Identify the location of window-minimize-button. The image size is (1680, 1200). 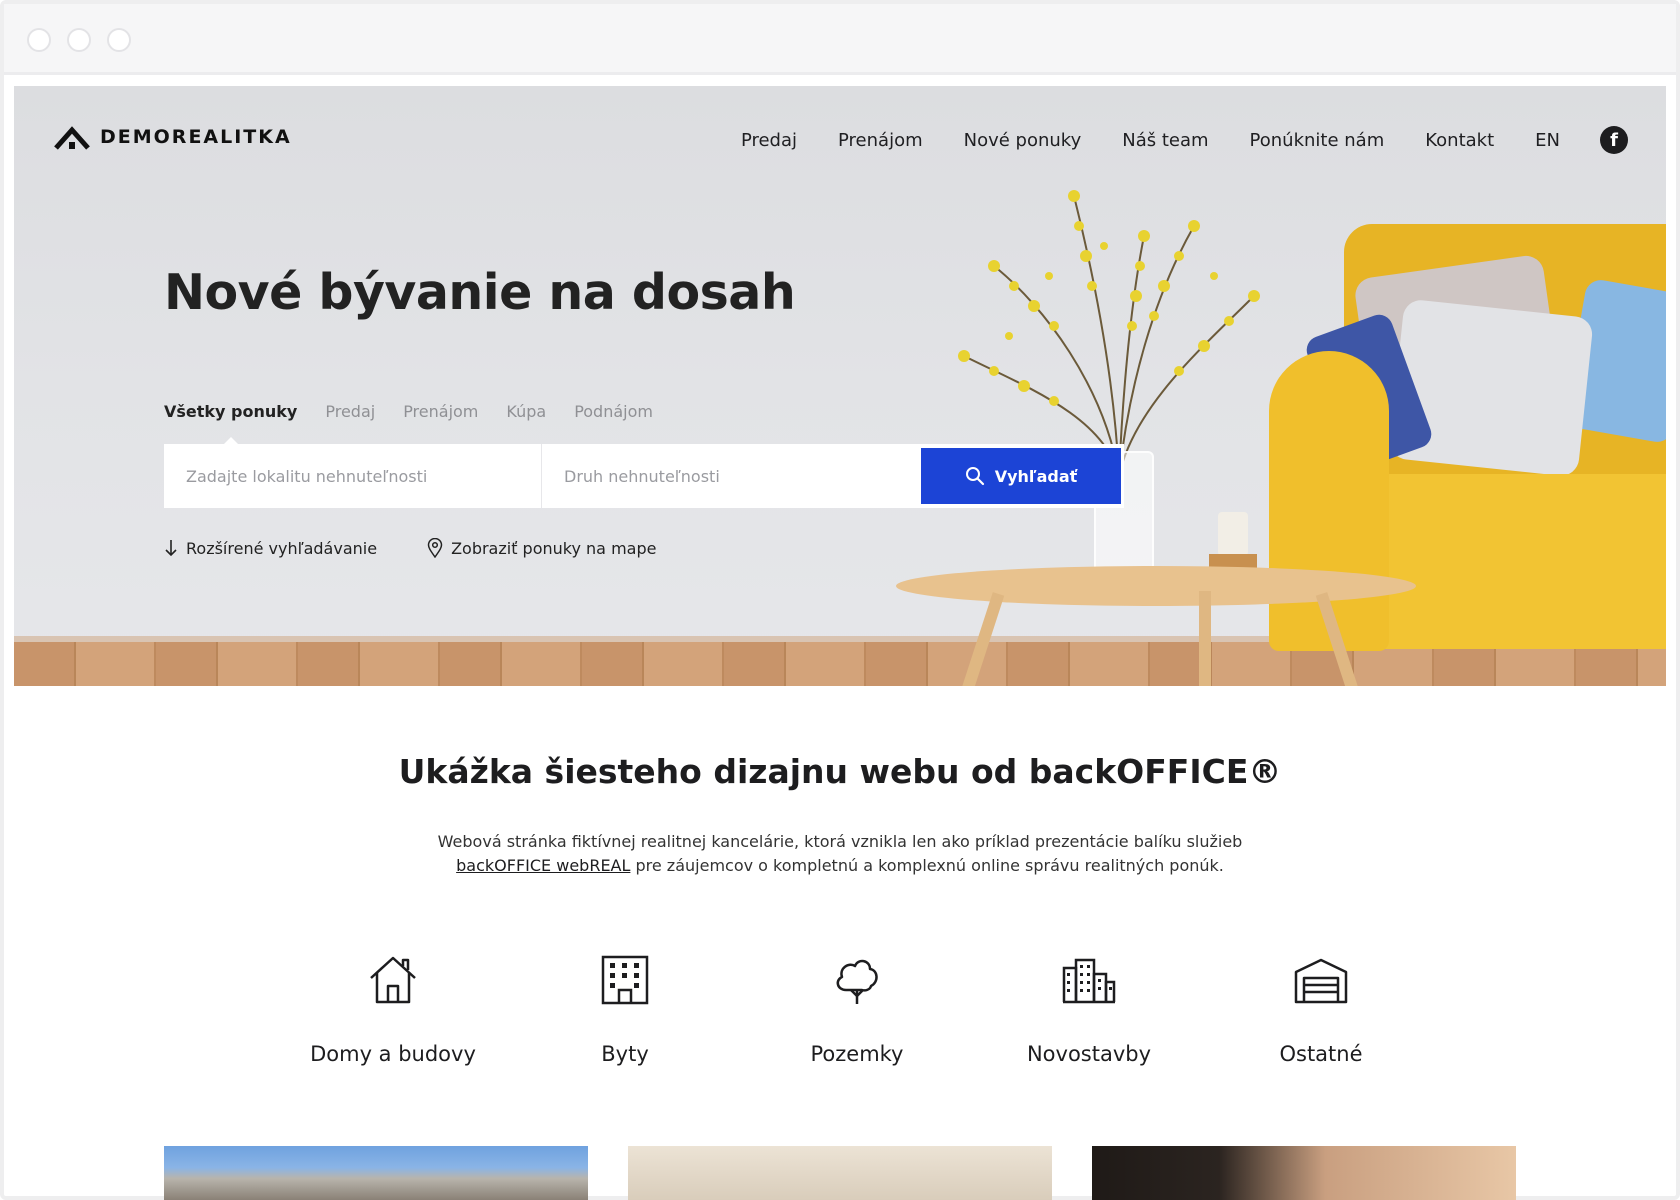
(79, 40).